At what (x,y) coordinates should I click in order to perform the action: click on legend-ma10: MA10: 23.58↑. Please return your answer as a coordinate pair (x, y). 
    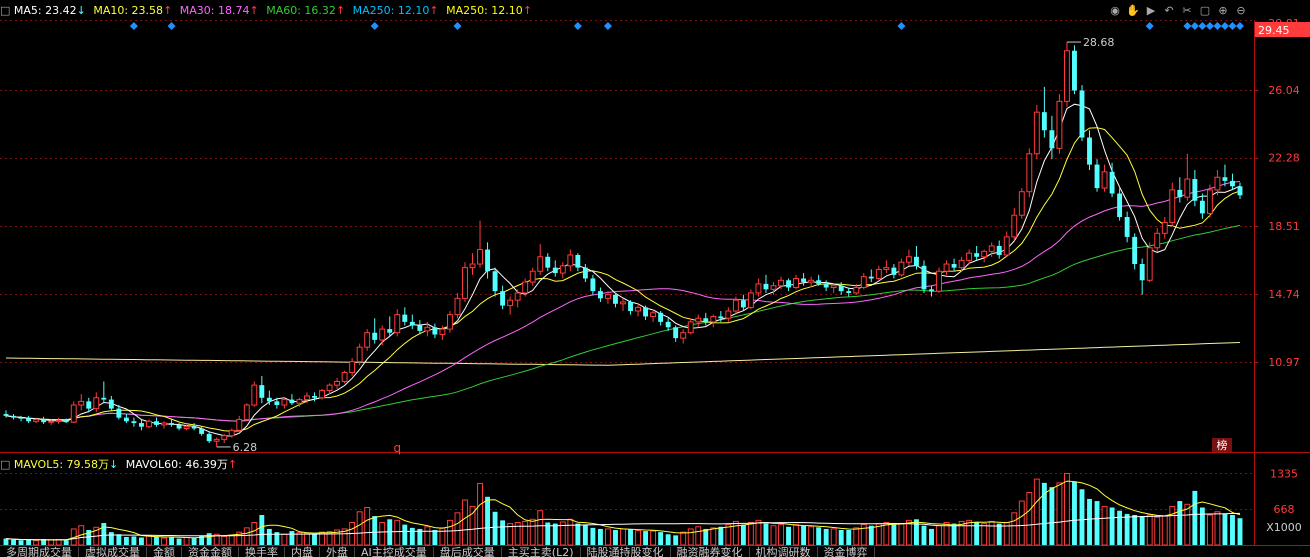
    Looking at the image, I should click on (133, 10).